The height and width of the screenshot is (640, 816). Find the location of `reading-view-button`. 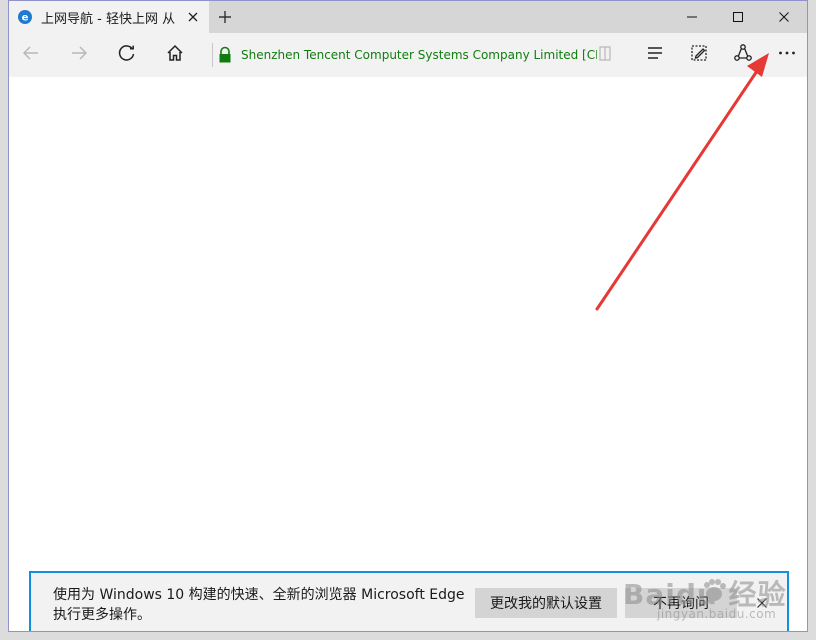

reading-view-button is located at coordinates (605, 55).